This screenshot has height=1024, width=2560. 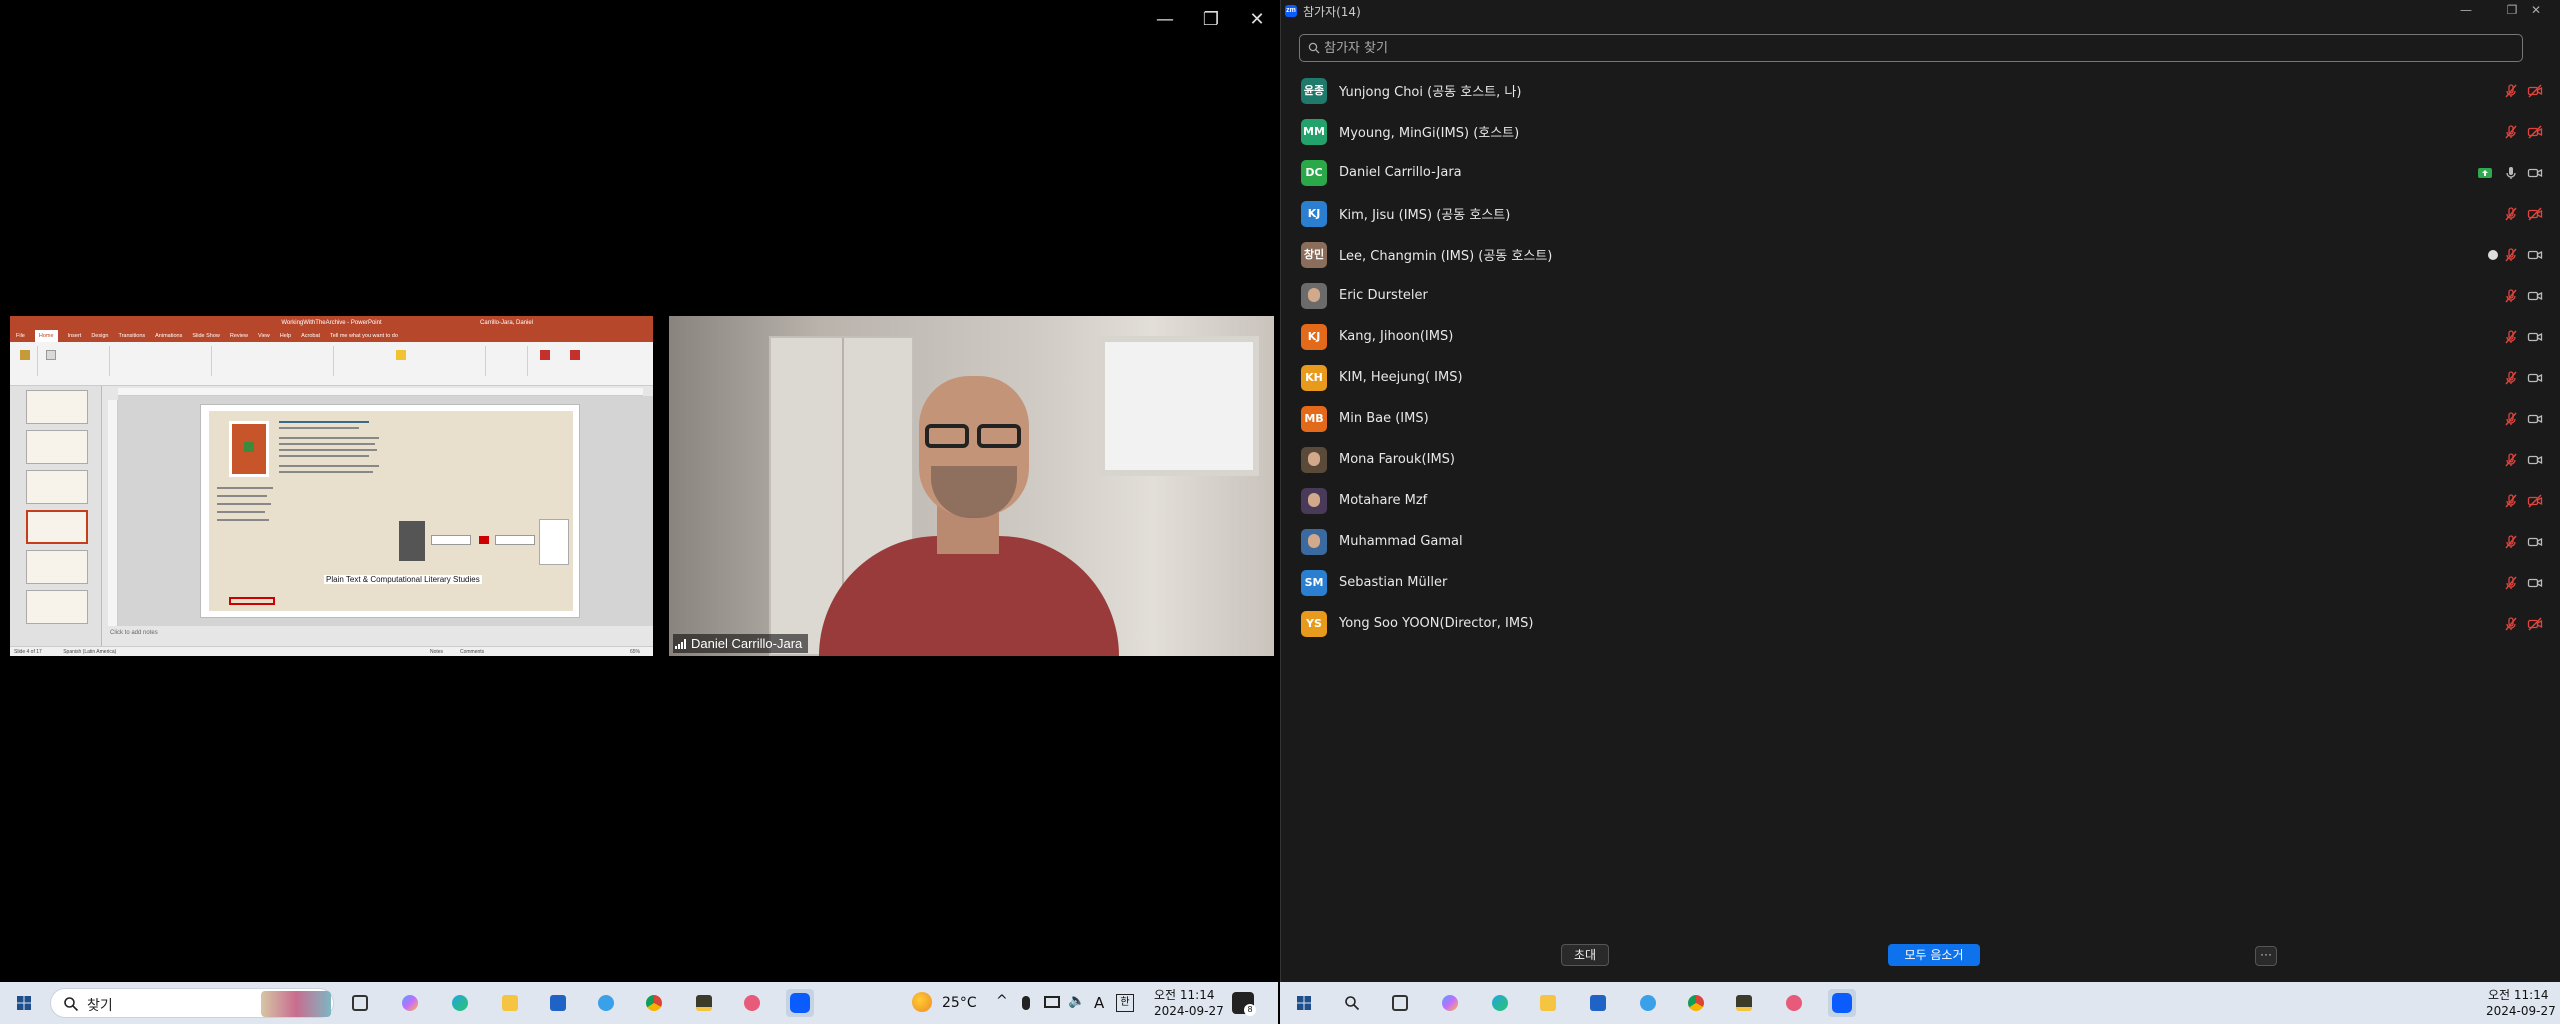 What do you see at coordinates (1125, 1003) in the screenshot?
I see `keyboard-layout-icon: 한` at bounding box center [1125, 1003].